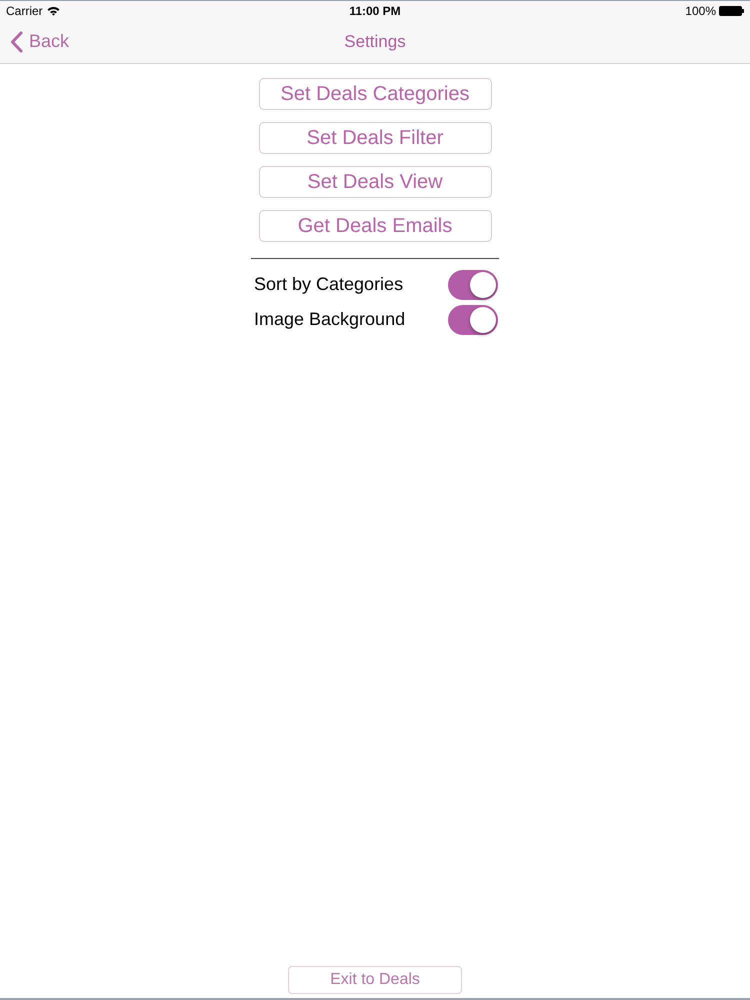  What do you see at coordinates (375, 94) in the screenshot?
I see `menu-button: Set Deals Categories` at bounding box center [375, 94].